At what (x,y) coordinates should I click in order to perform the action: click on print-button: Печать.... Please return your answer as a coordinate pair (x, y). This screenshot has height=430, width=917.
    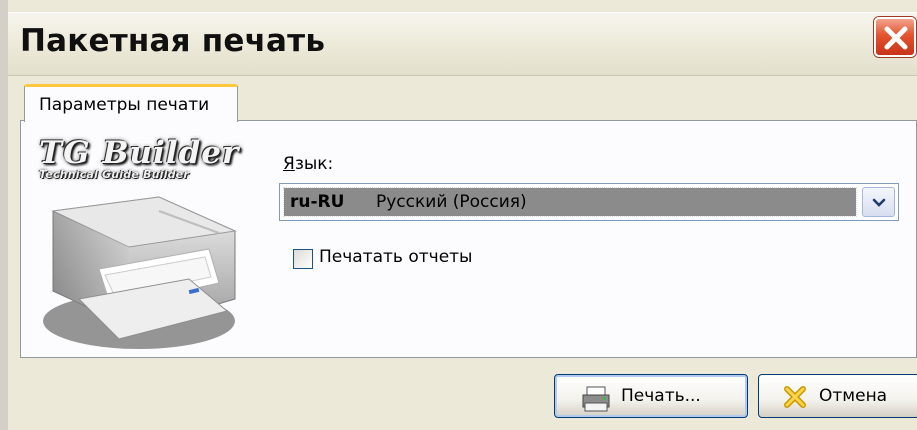
    Looking at the image, I should click on (651, 396).